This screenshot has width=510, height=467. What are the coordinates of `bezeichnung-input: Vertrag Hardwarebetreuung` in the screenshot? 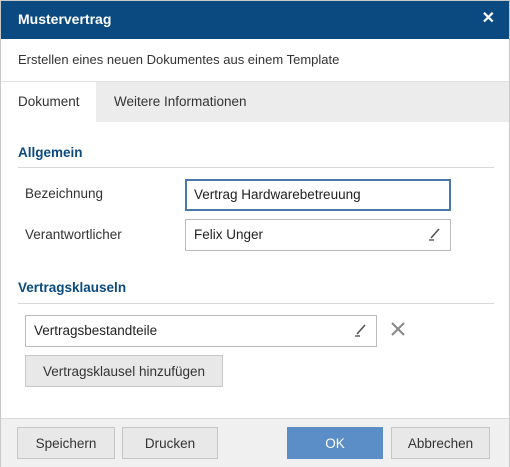 It's located at (318, 195).